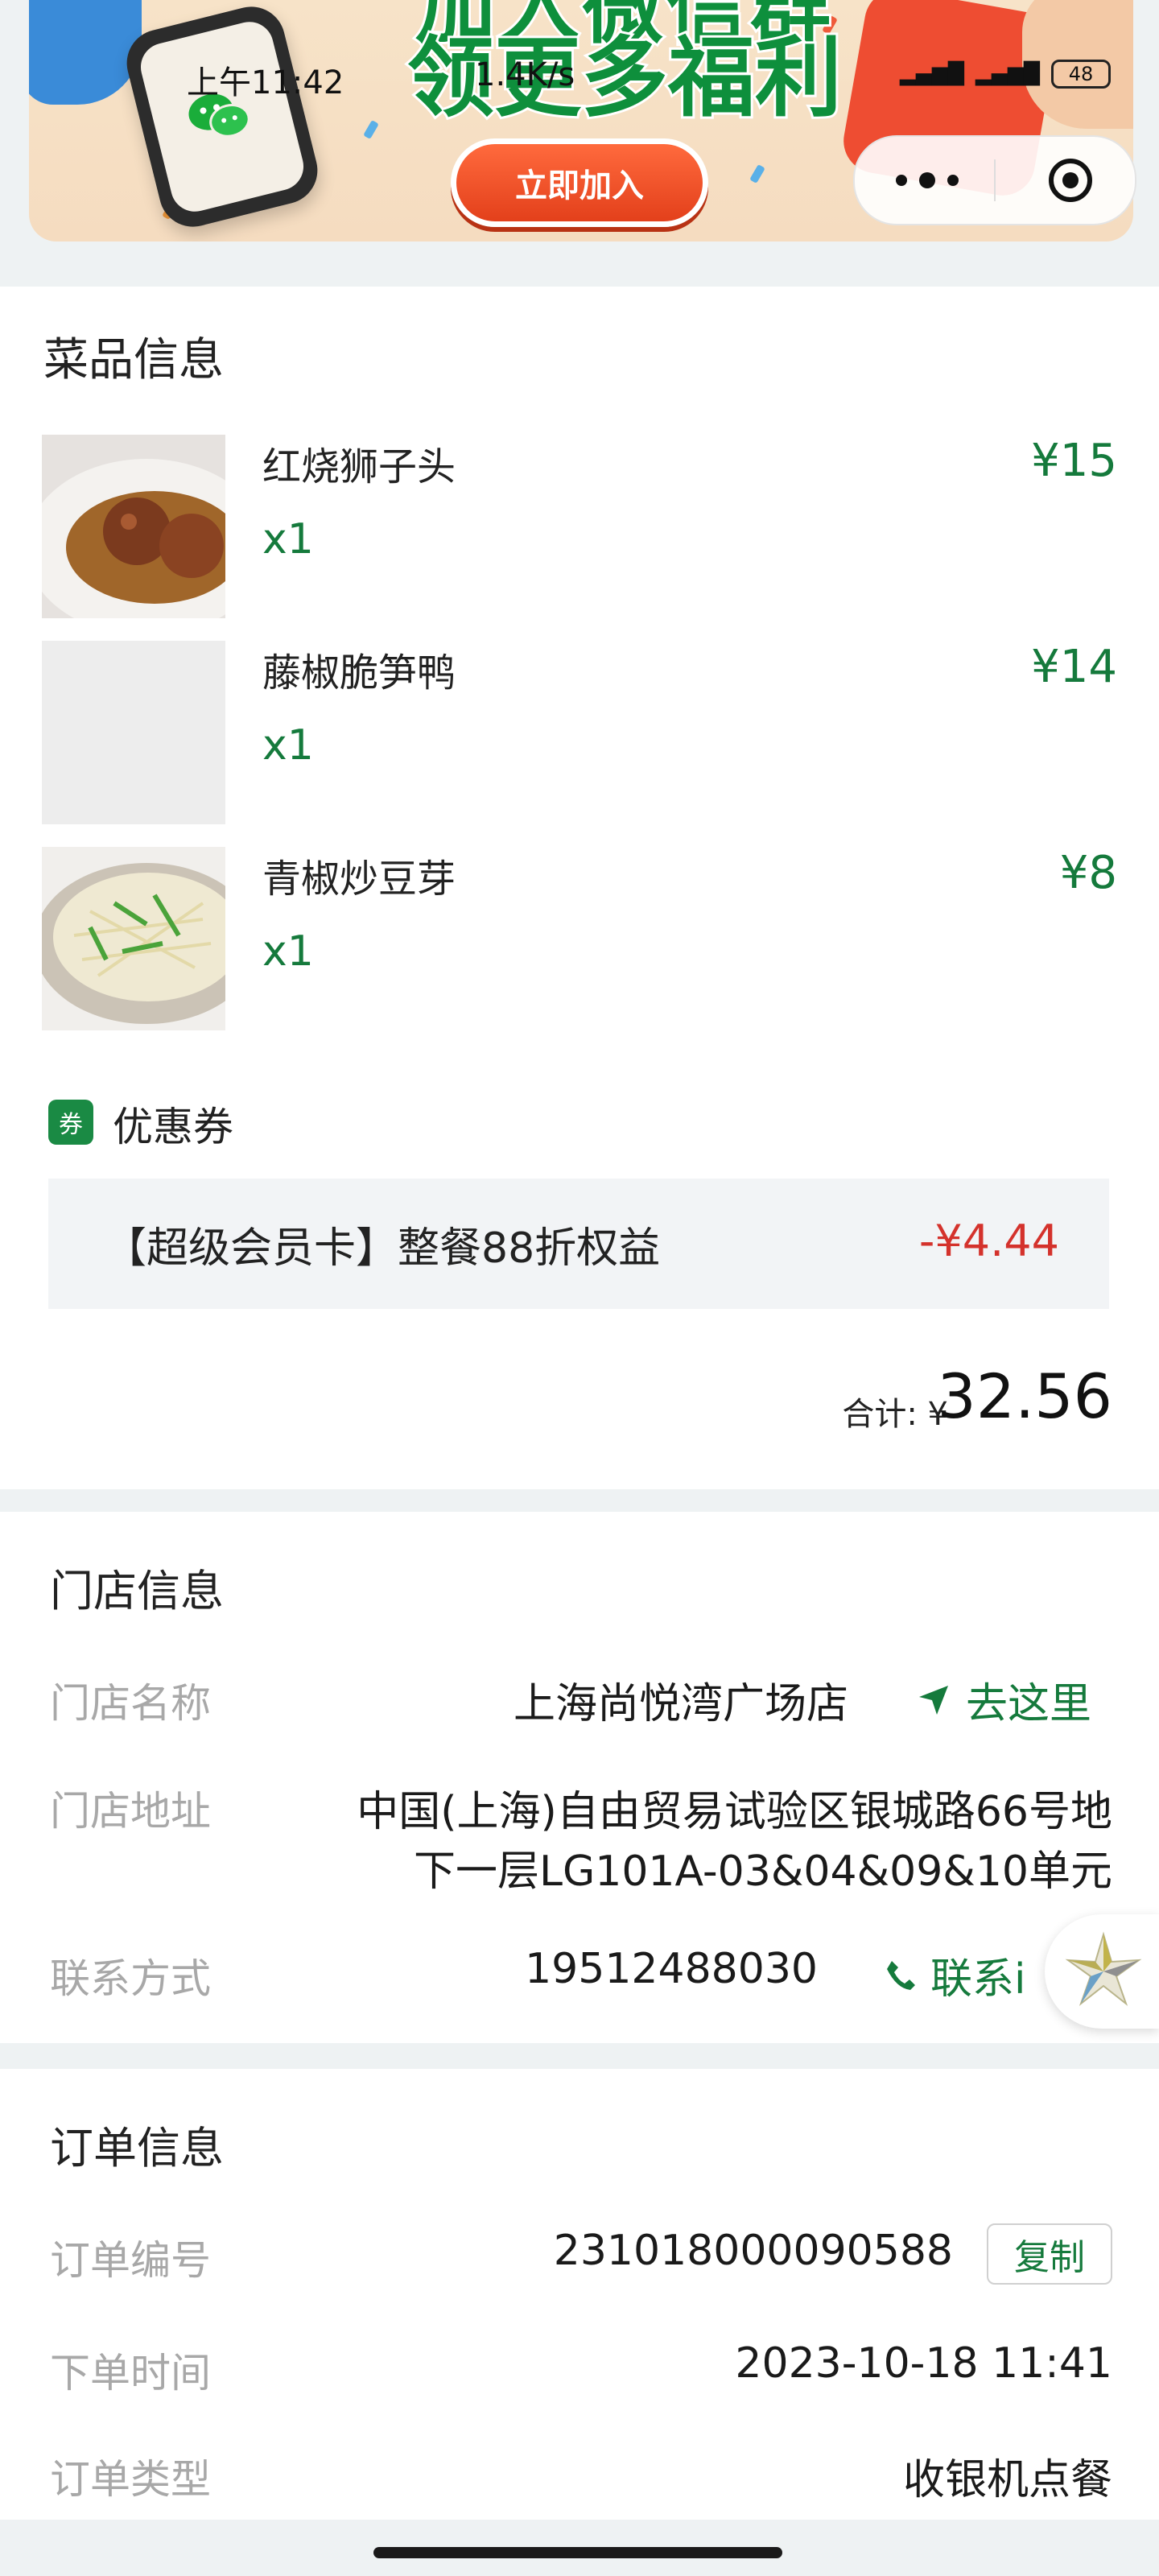  I want to click on order-time: 2023-10-18 11:41, so click(923, 2363).